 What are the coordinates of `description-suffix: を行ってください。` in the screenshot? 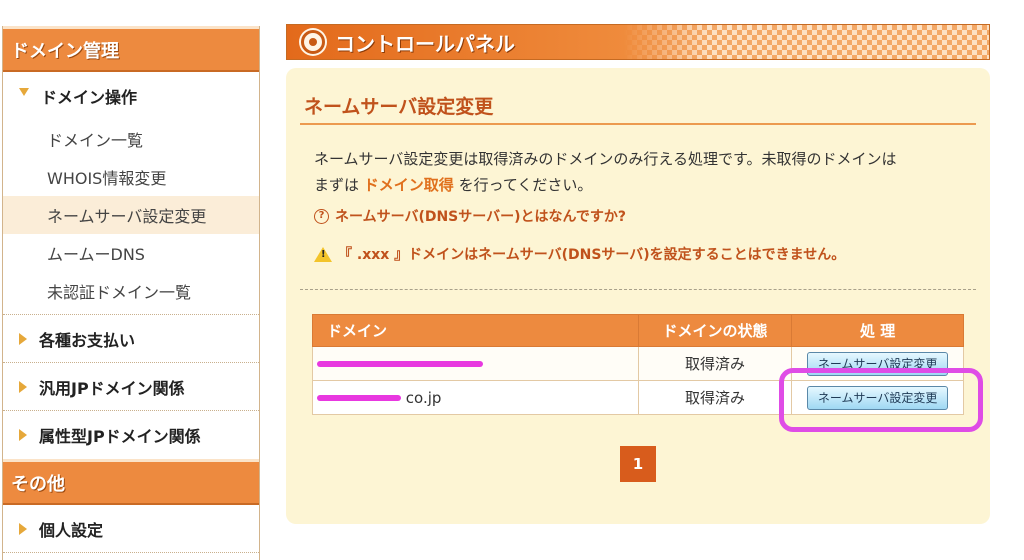 It's located at (525, 185).